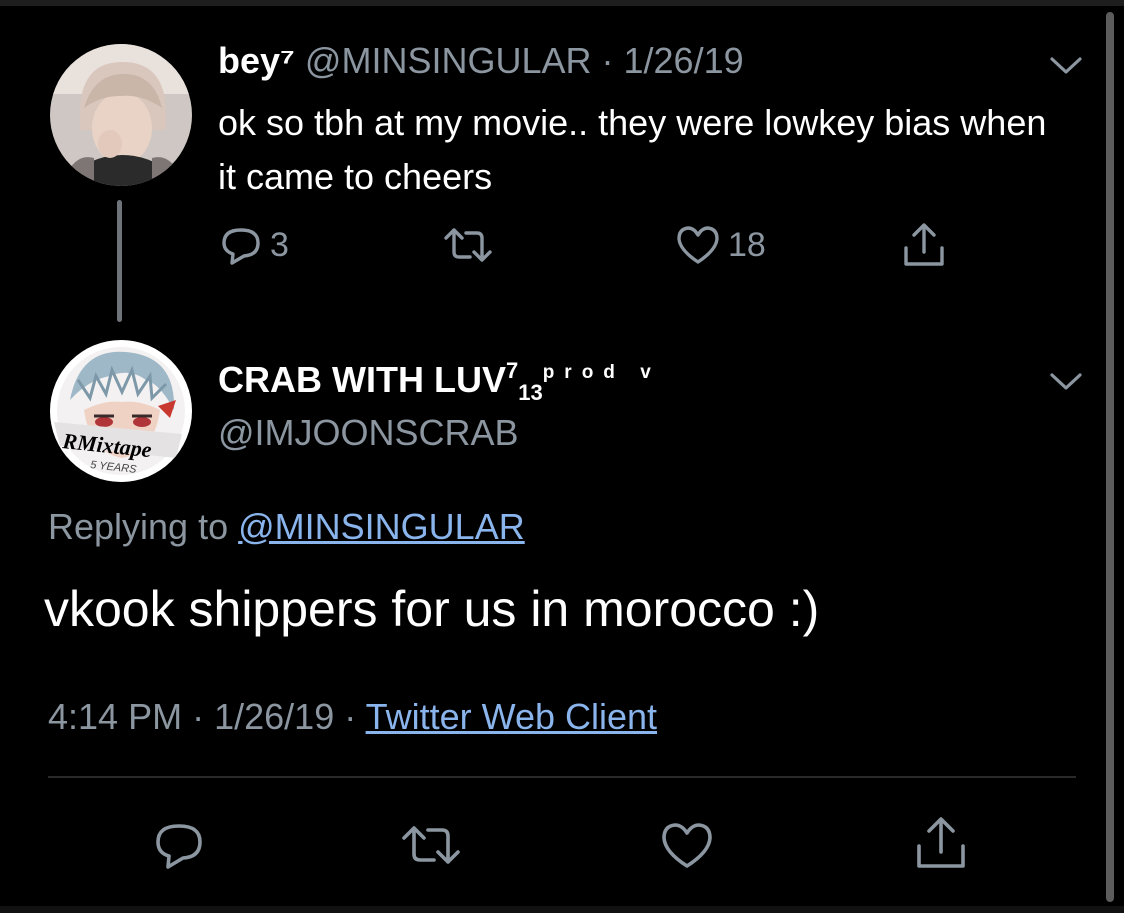 The height and width of the screenshot is (913, 1124). What do you see at coordinates (448, 60) in the screenshot?
I see `handle: @MINSINGULAR` at bounding box center [448, 60].